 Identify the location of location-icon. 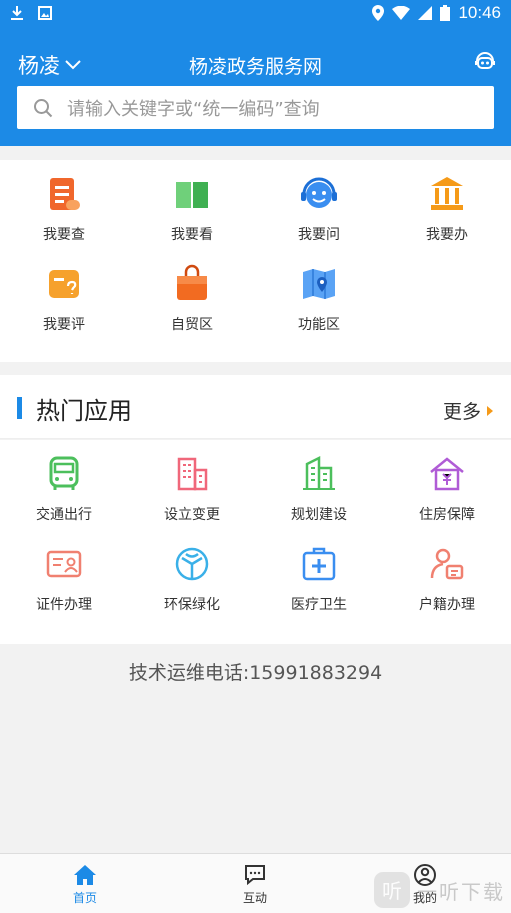
(378, 13).